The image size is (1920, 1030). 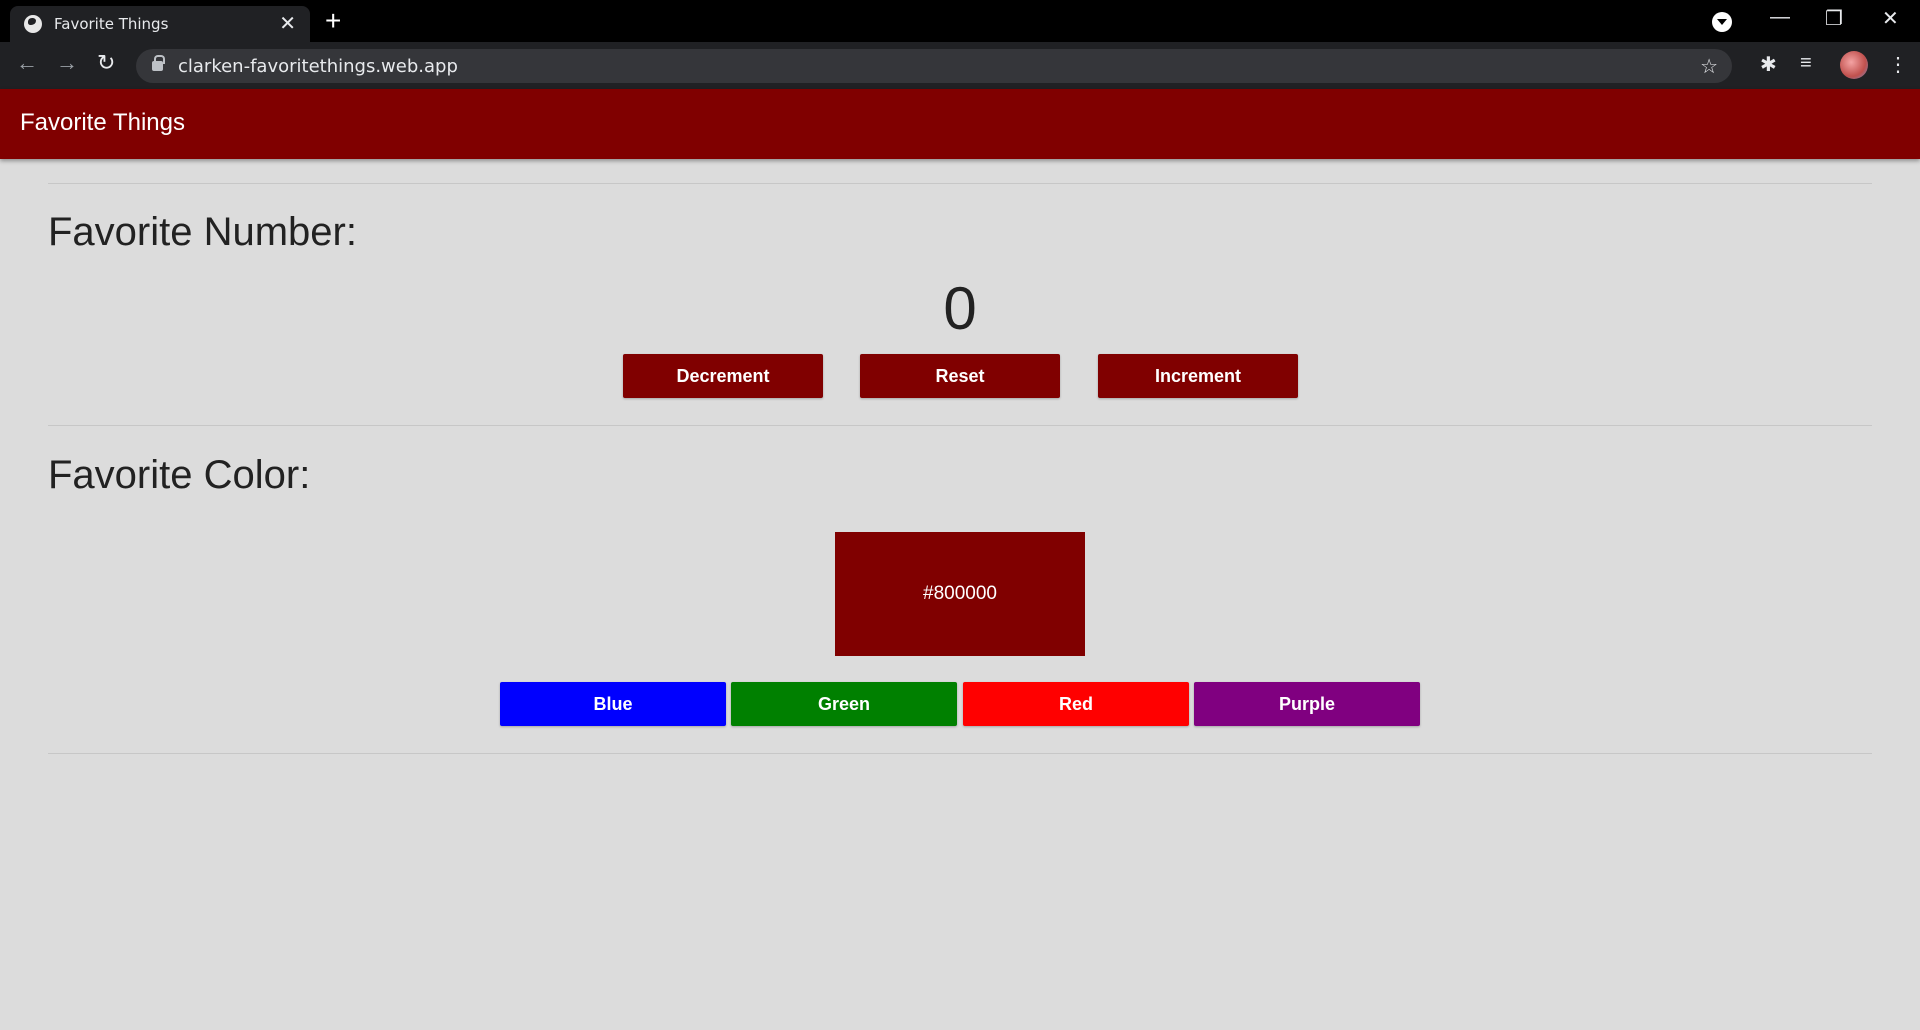 What do you see at coordinates (960, 376) in the screenshot?
I see `reset-button: Reset` at bounding box center [960, 376].